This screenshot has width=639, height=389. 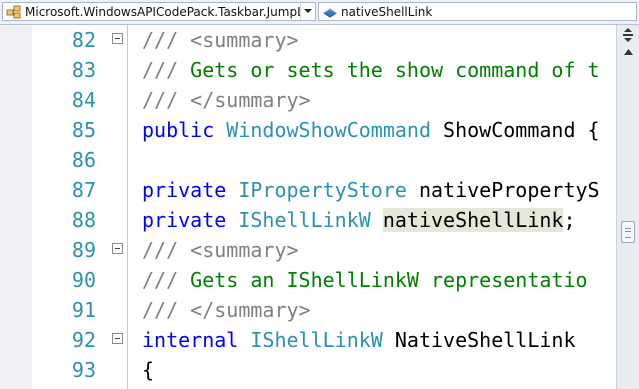 I want to click on code-line: 92 internal IShellLinkW NativeShellLink, so click(x=324, y=340).